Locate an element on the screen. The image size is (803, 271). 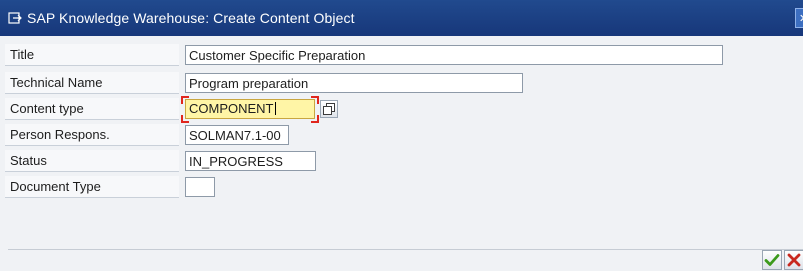
title-field is located at coordinates (454, 55).